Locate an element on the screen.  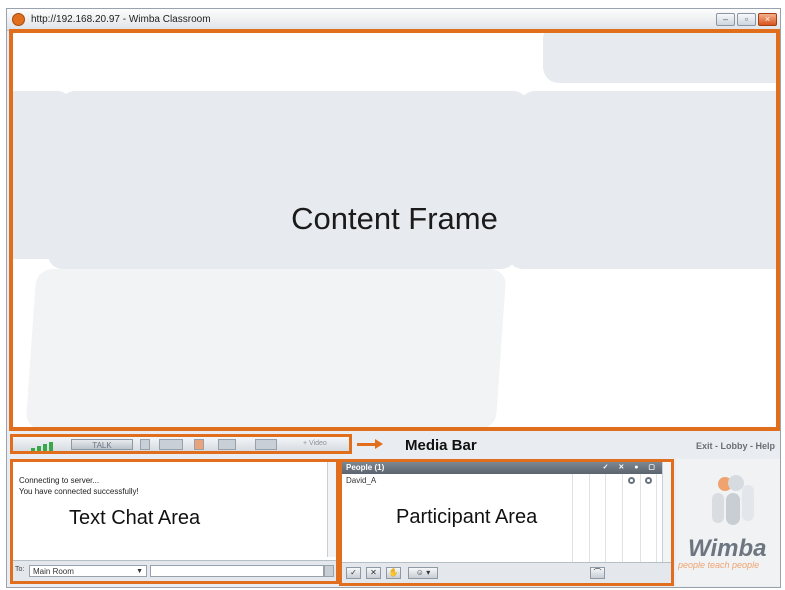
activity-button: ⌒ is located at coordinates (597, 573).